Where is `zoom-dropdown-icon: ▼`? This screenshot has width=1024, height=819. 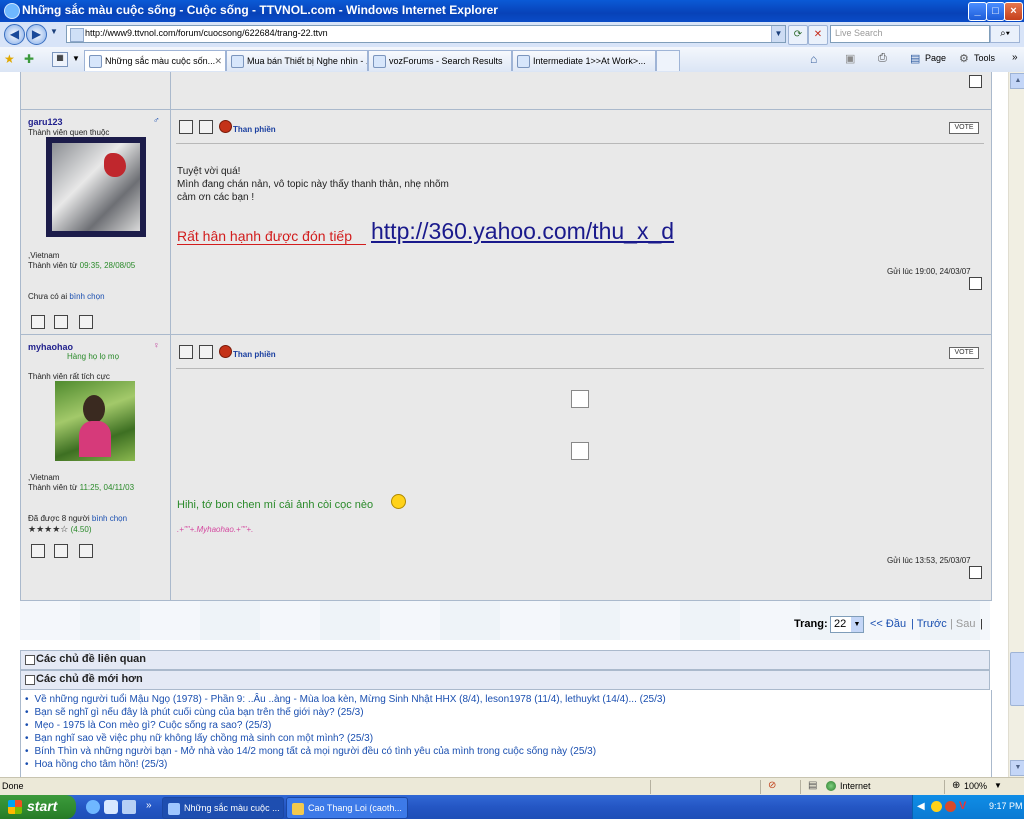 zoom-dropdown-icon: ▼ is located at coordinates (998, 785).